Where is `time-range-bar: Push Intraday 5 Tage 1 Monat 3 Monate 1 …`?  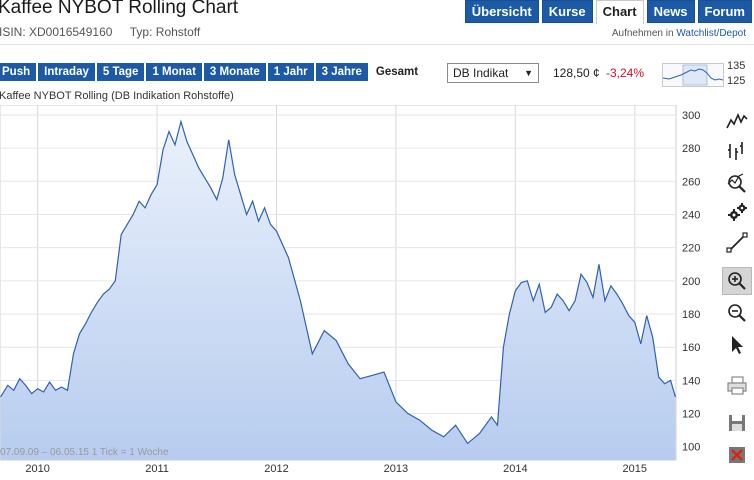
time-range-bar: Push Intraday 5 Tage 1 Monat 3 Monate 1 … is located at coordinates (212, 72).